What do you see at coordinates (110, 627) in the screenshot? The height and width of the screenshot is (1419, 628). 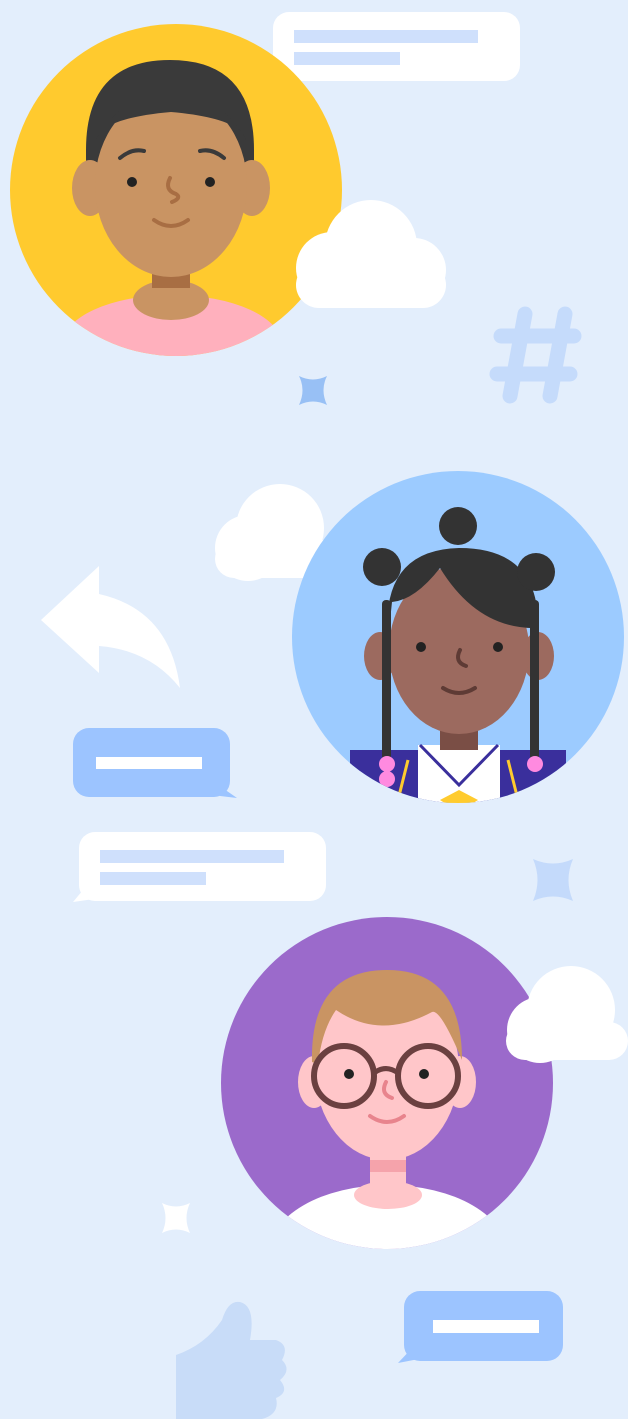 I see `reply-arrow-icon` at bounding box center [110, 627].